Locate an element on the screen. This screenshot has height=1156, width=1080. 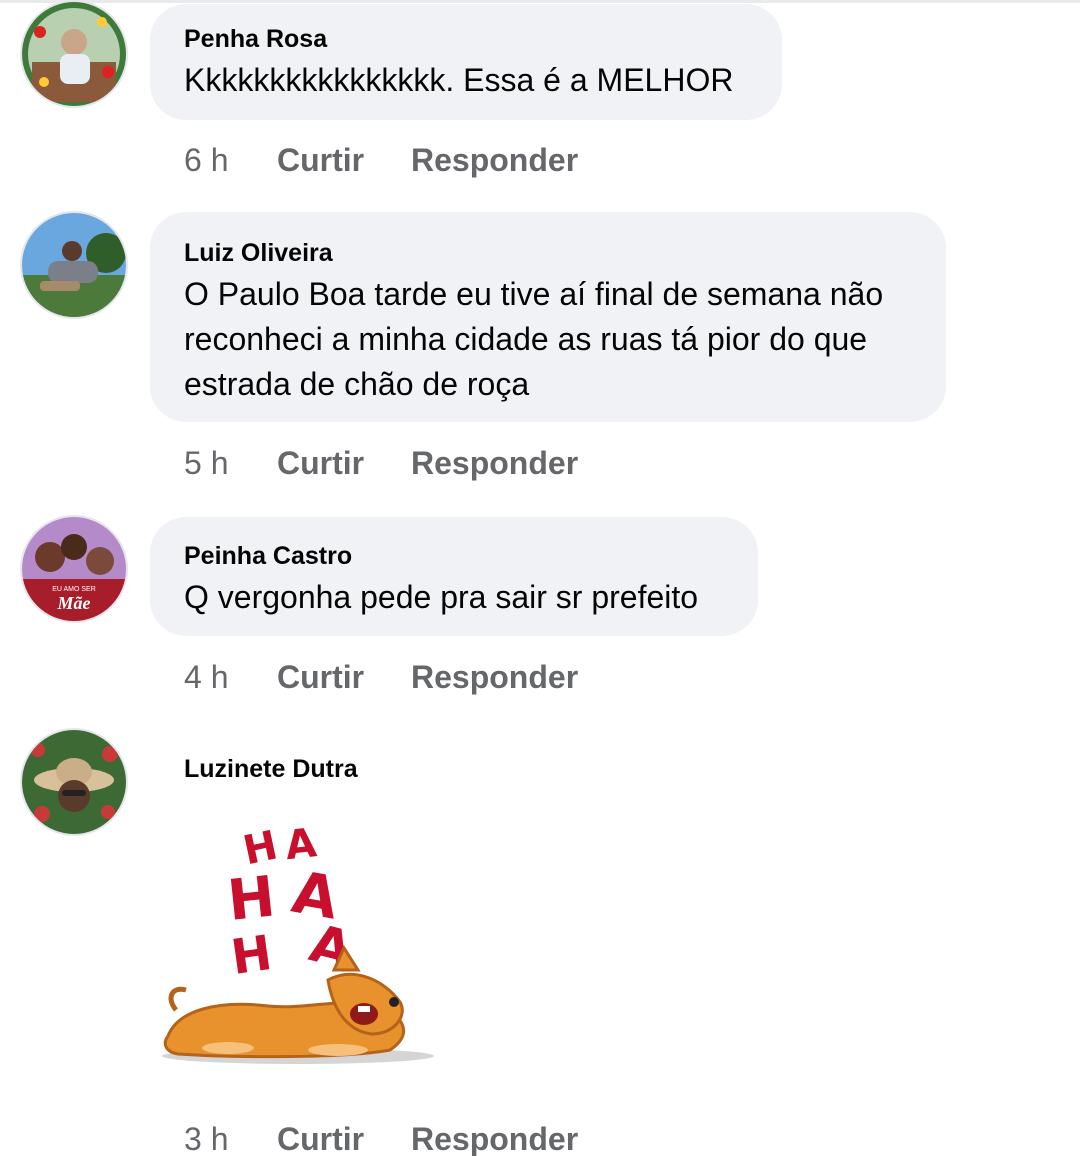
avatar-photo-icon: EU AMO SER Mãe is located at coordinates (74, 569).